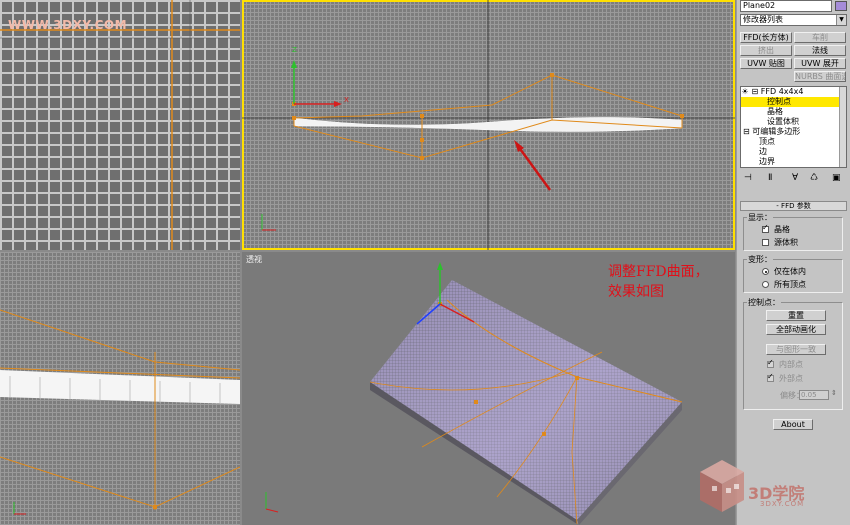  Describe the element at coordinates (793, 20) in the screenshot. I see `modifier-list-dropdown: 修改器列表 ▼` at that location.